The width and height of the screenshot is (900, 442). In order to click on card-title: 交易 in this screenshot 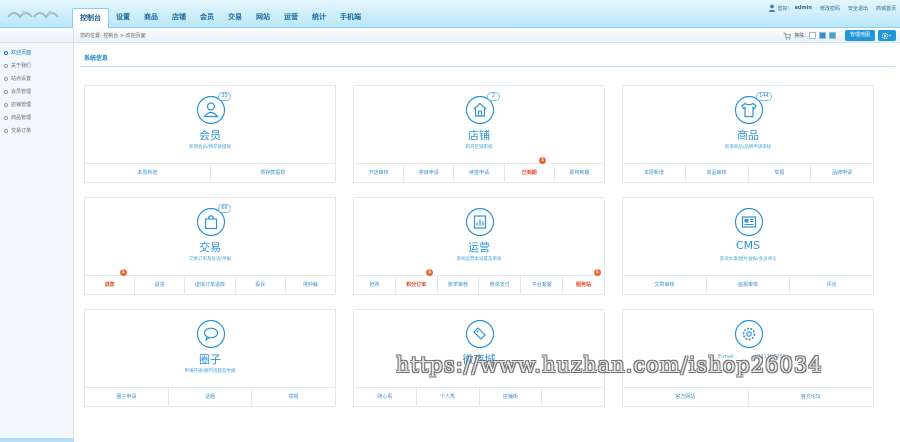, I will do `click(210, 247)`.